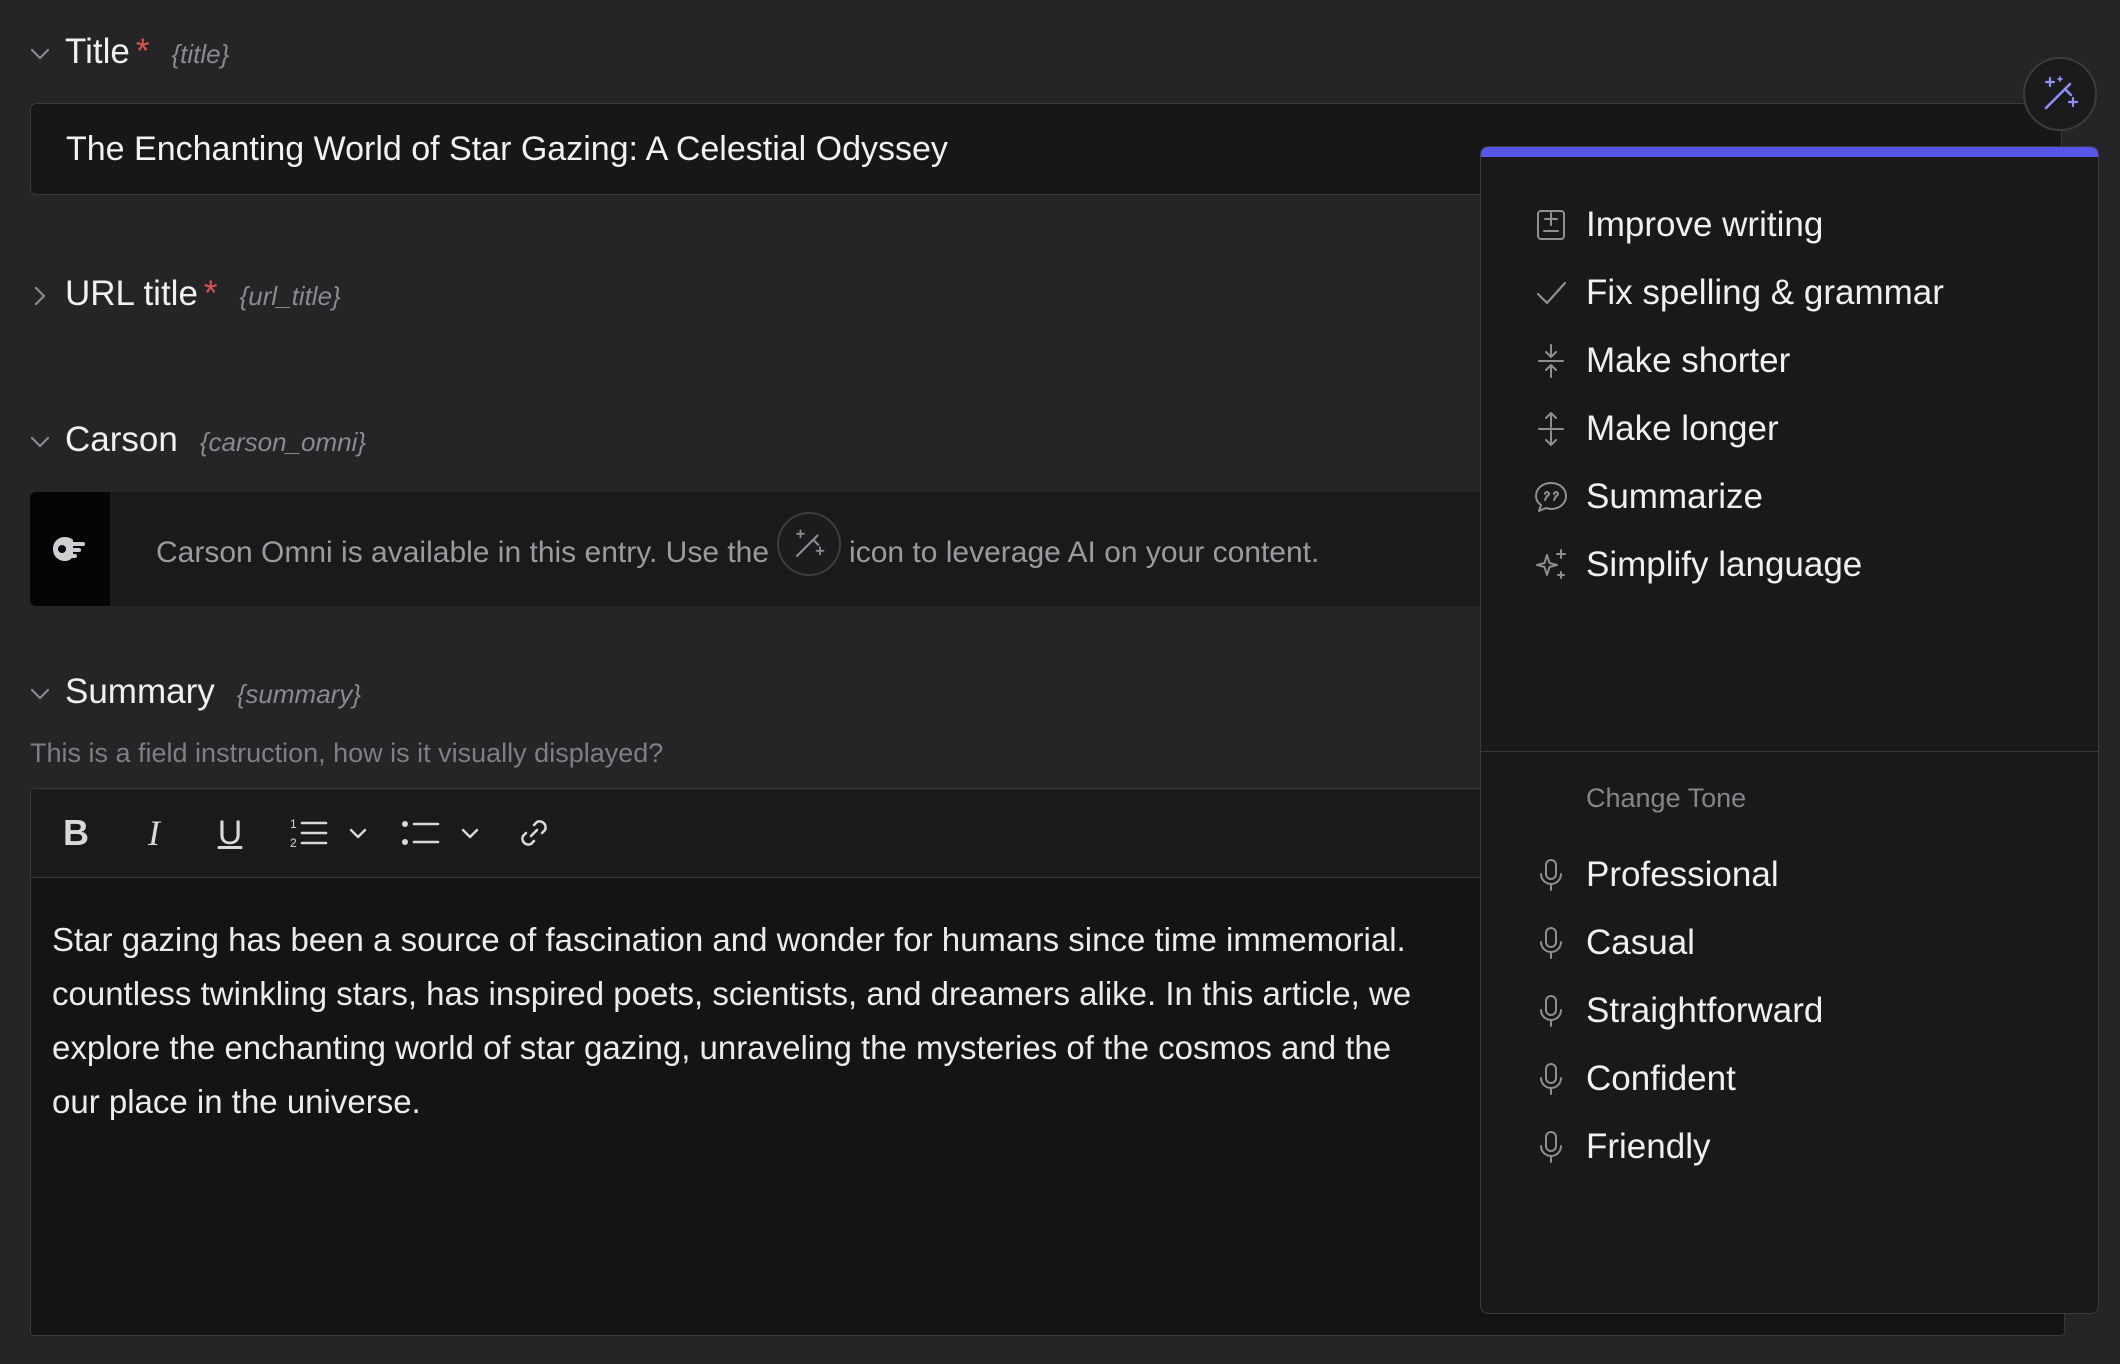 The height and width of the screenshot is (1364, 2120). Describe the element at coordinates (1551, 565) in the screenshot. I see `sparkles-icon` at that location.